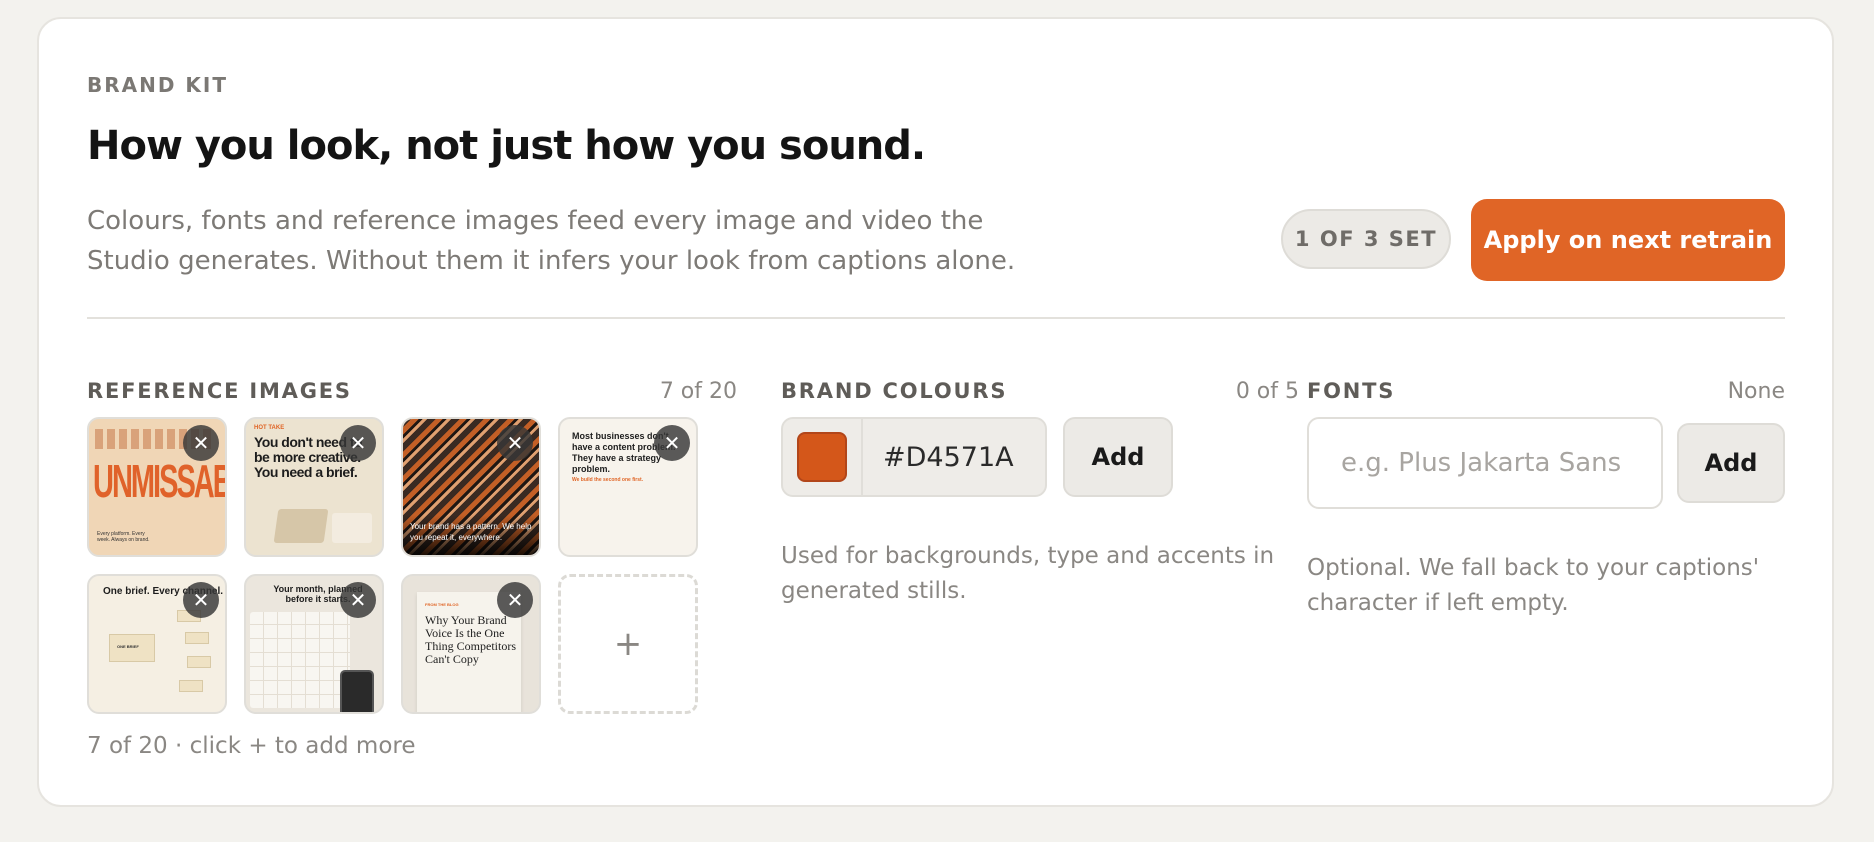  Describe the element at coordinates (442, 604) in the screenshot. I see `thumb-label: FROM THE BLOG` at that location.